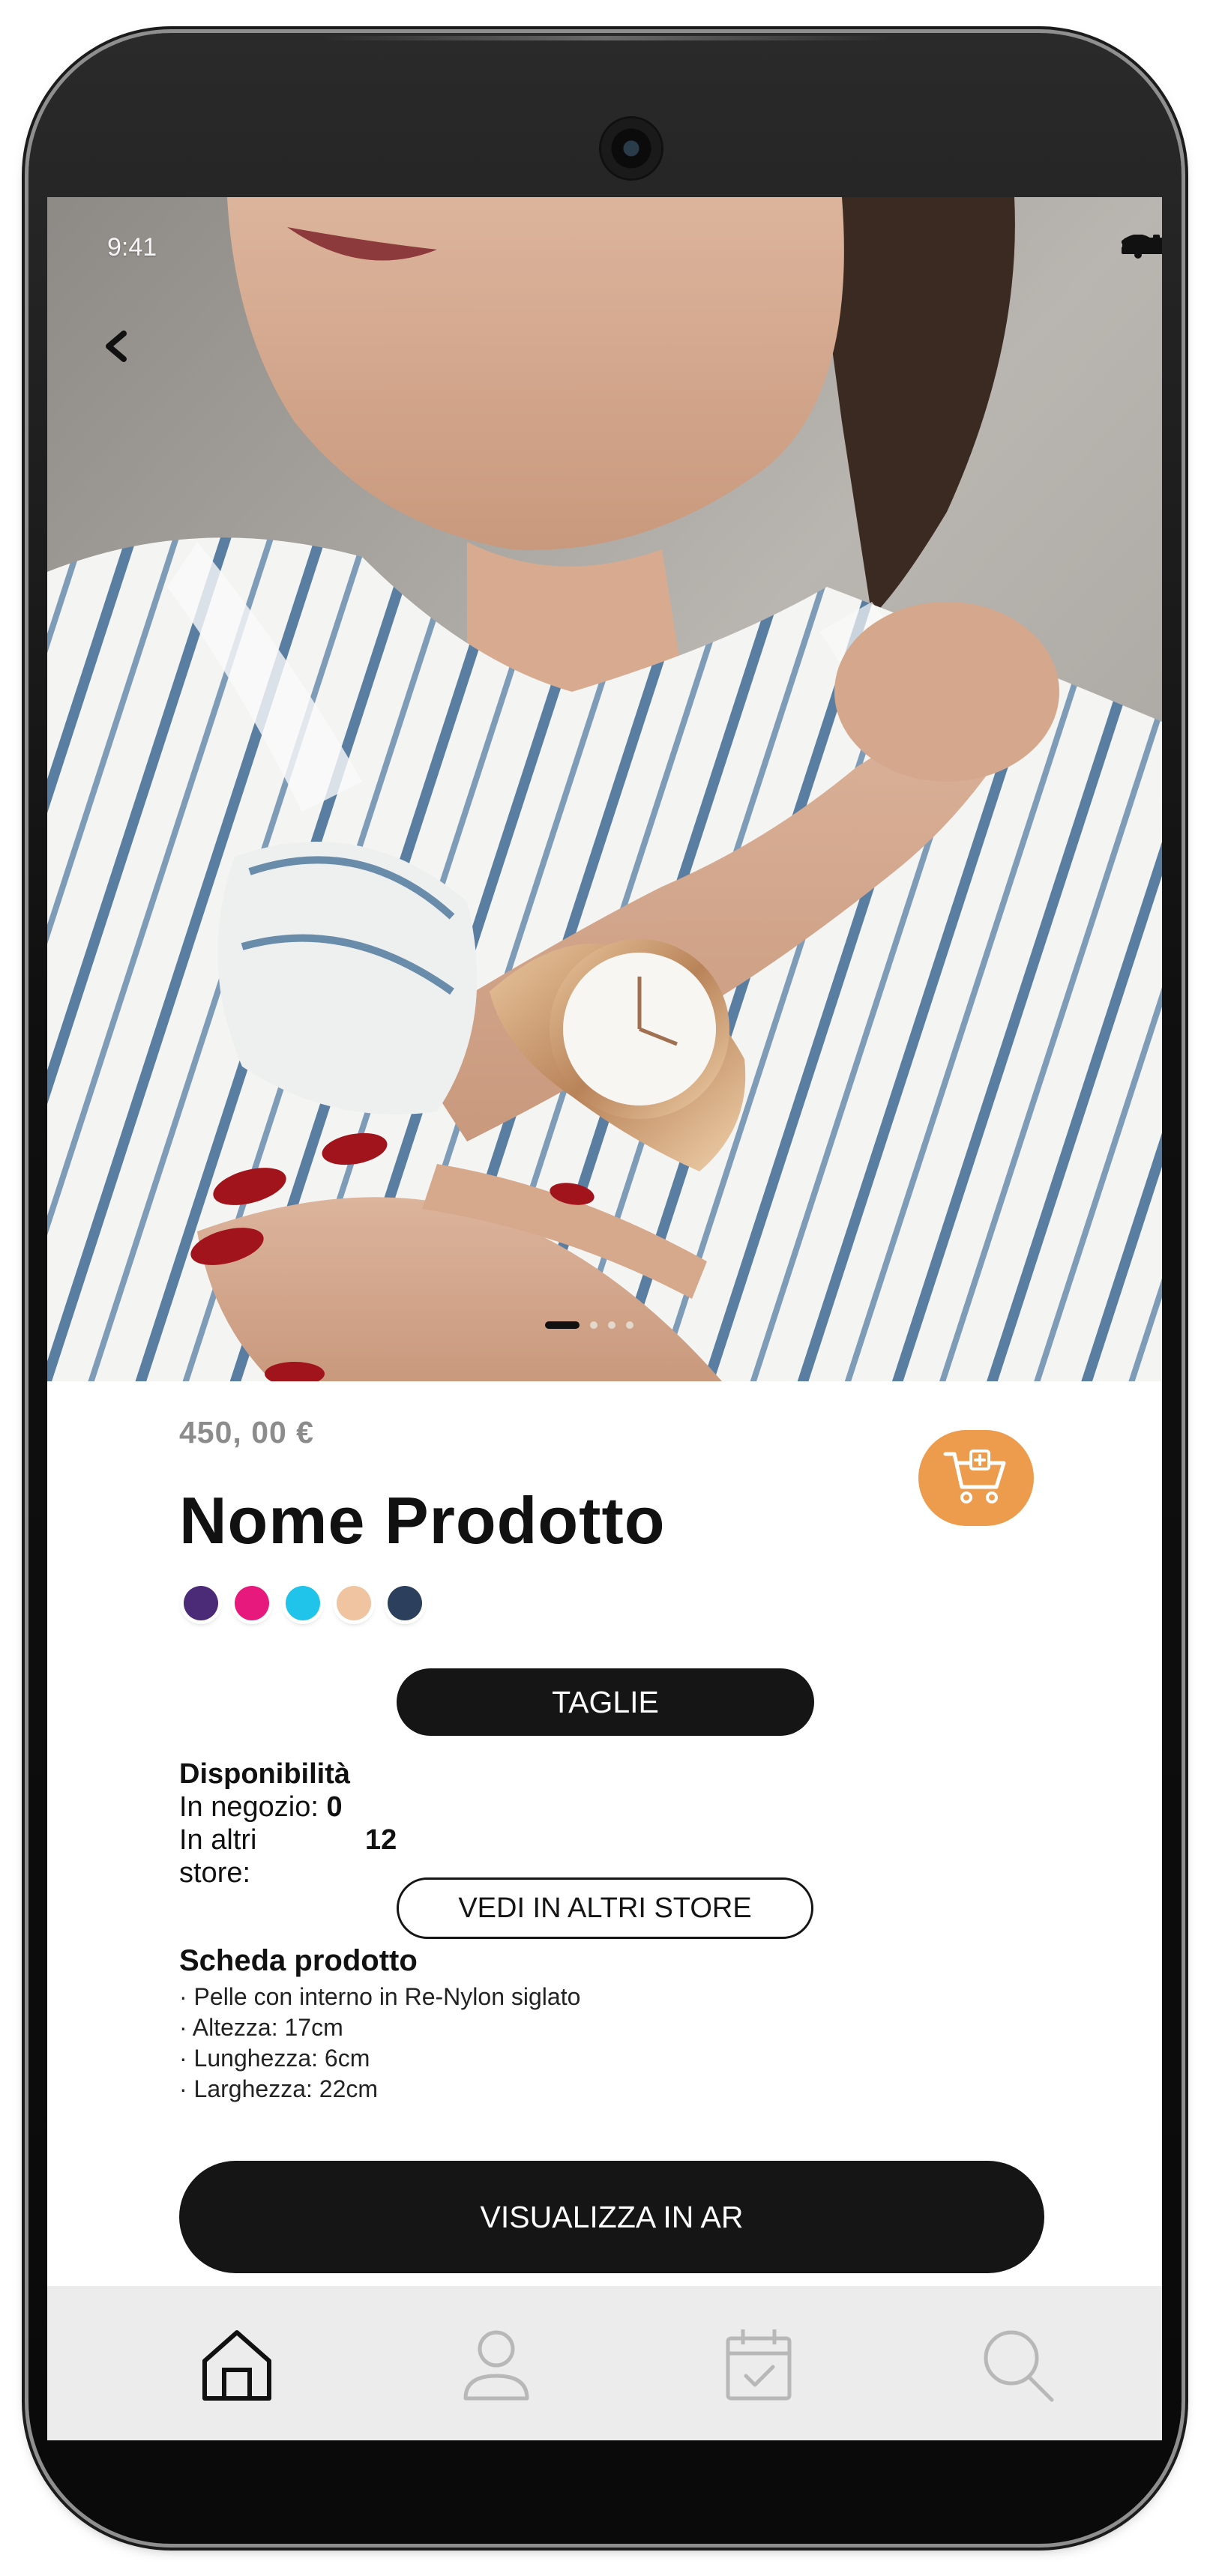 Image resolution: width=1210 pixels, height=2576 pixels. What do you see at coordinates (605, 1702) in the screenshot?
I see `sizes-button: TAGLIE` at bounding box center [605, 1702].